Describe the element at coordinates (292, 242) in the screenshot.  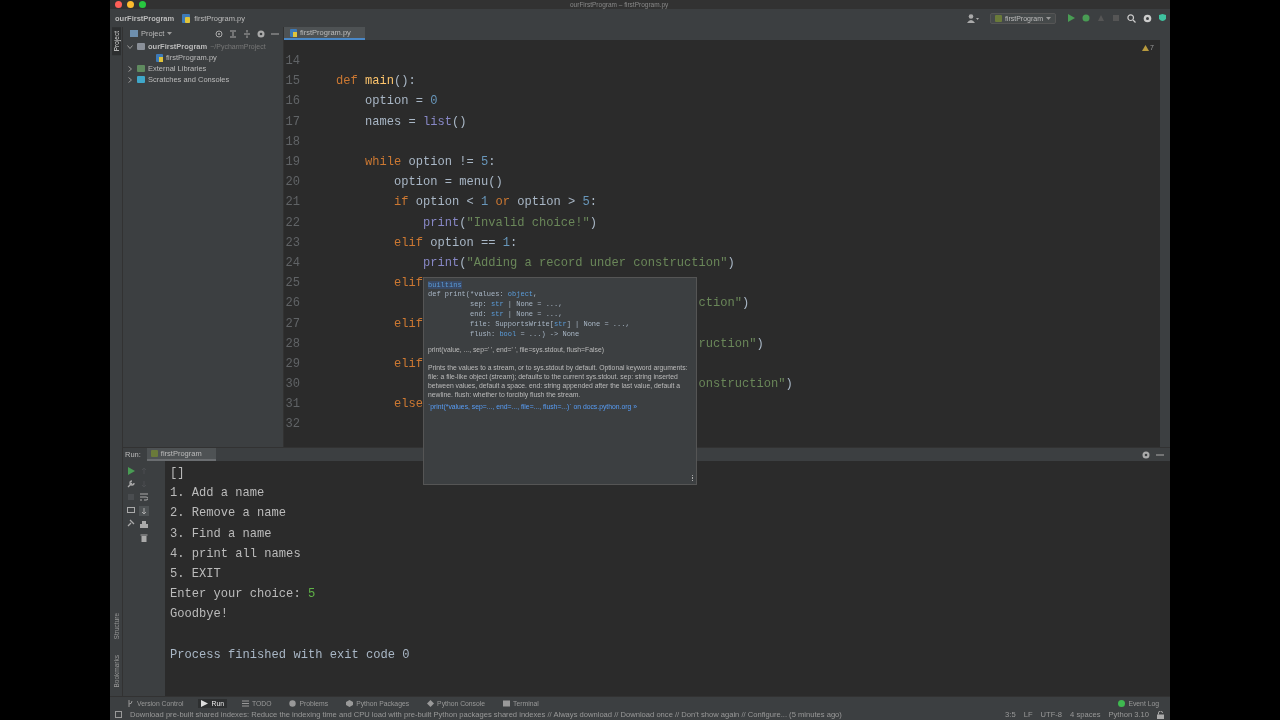
I see `line-number: 23` at that location.